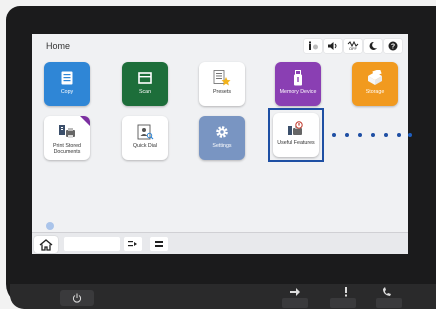  What do you see at coordinates (145, 92) in the screenshot?
I see `scan-label: Scan` at bounding box center [145, 92].